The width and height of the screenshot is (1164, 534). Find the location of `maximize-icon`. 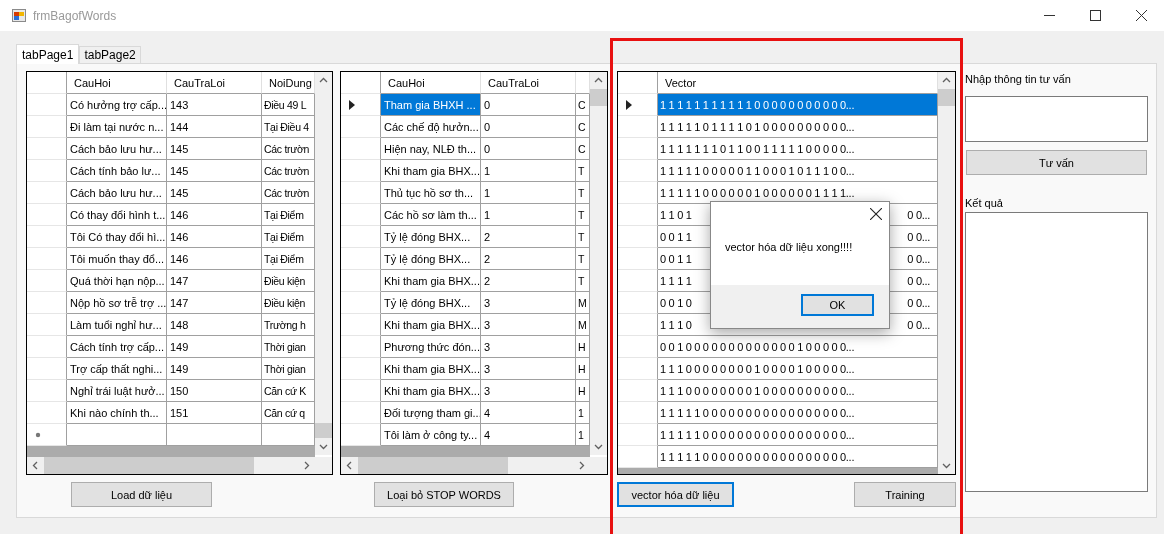

maximize-icon is located at coordinates (1095, 15).